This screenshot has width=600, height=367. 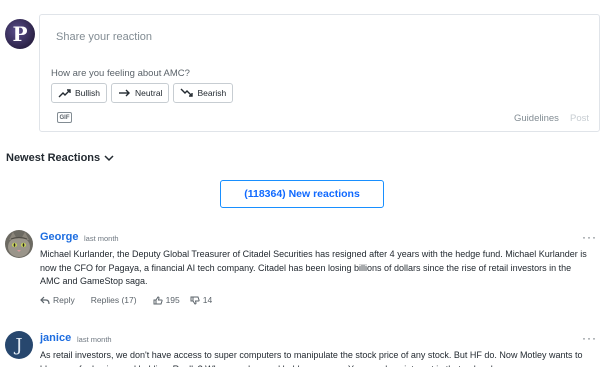 What do you see at coordinates (172, 300) in the screenshot?
I see `upvote-count: 195` at bounding box center [172, 300].